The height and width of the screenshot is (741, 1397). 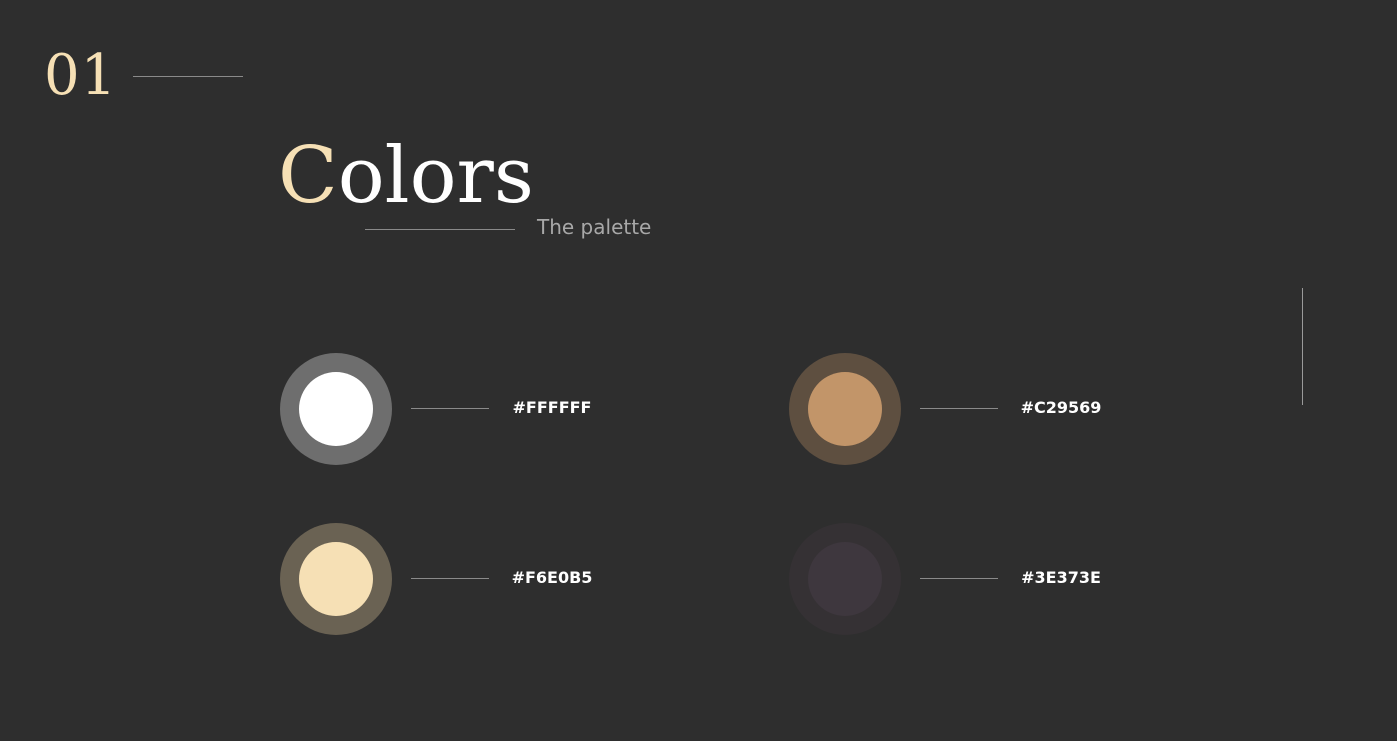 What do you see at coordinates (188, 76) in the screenshot?
I see `section-number-divider` at bounding box center [188, 76].